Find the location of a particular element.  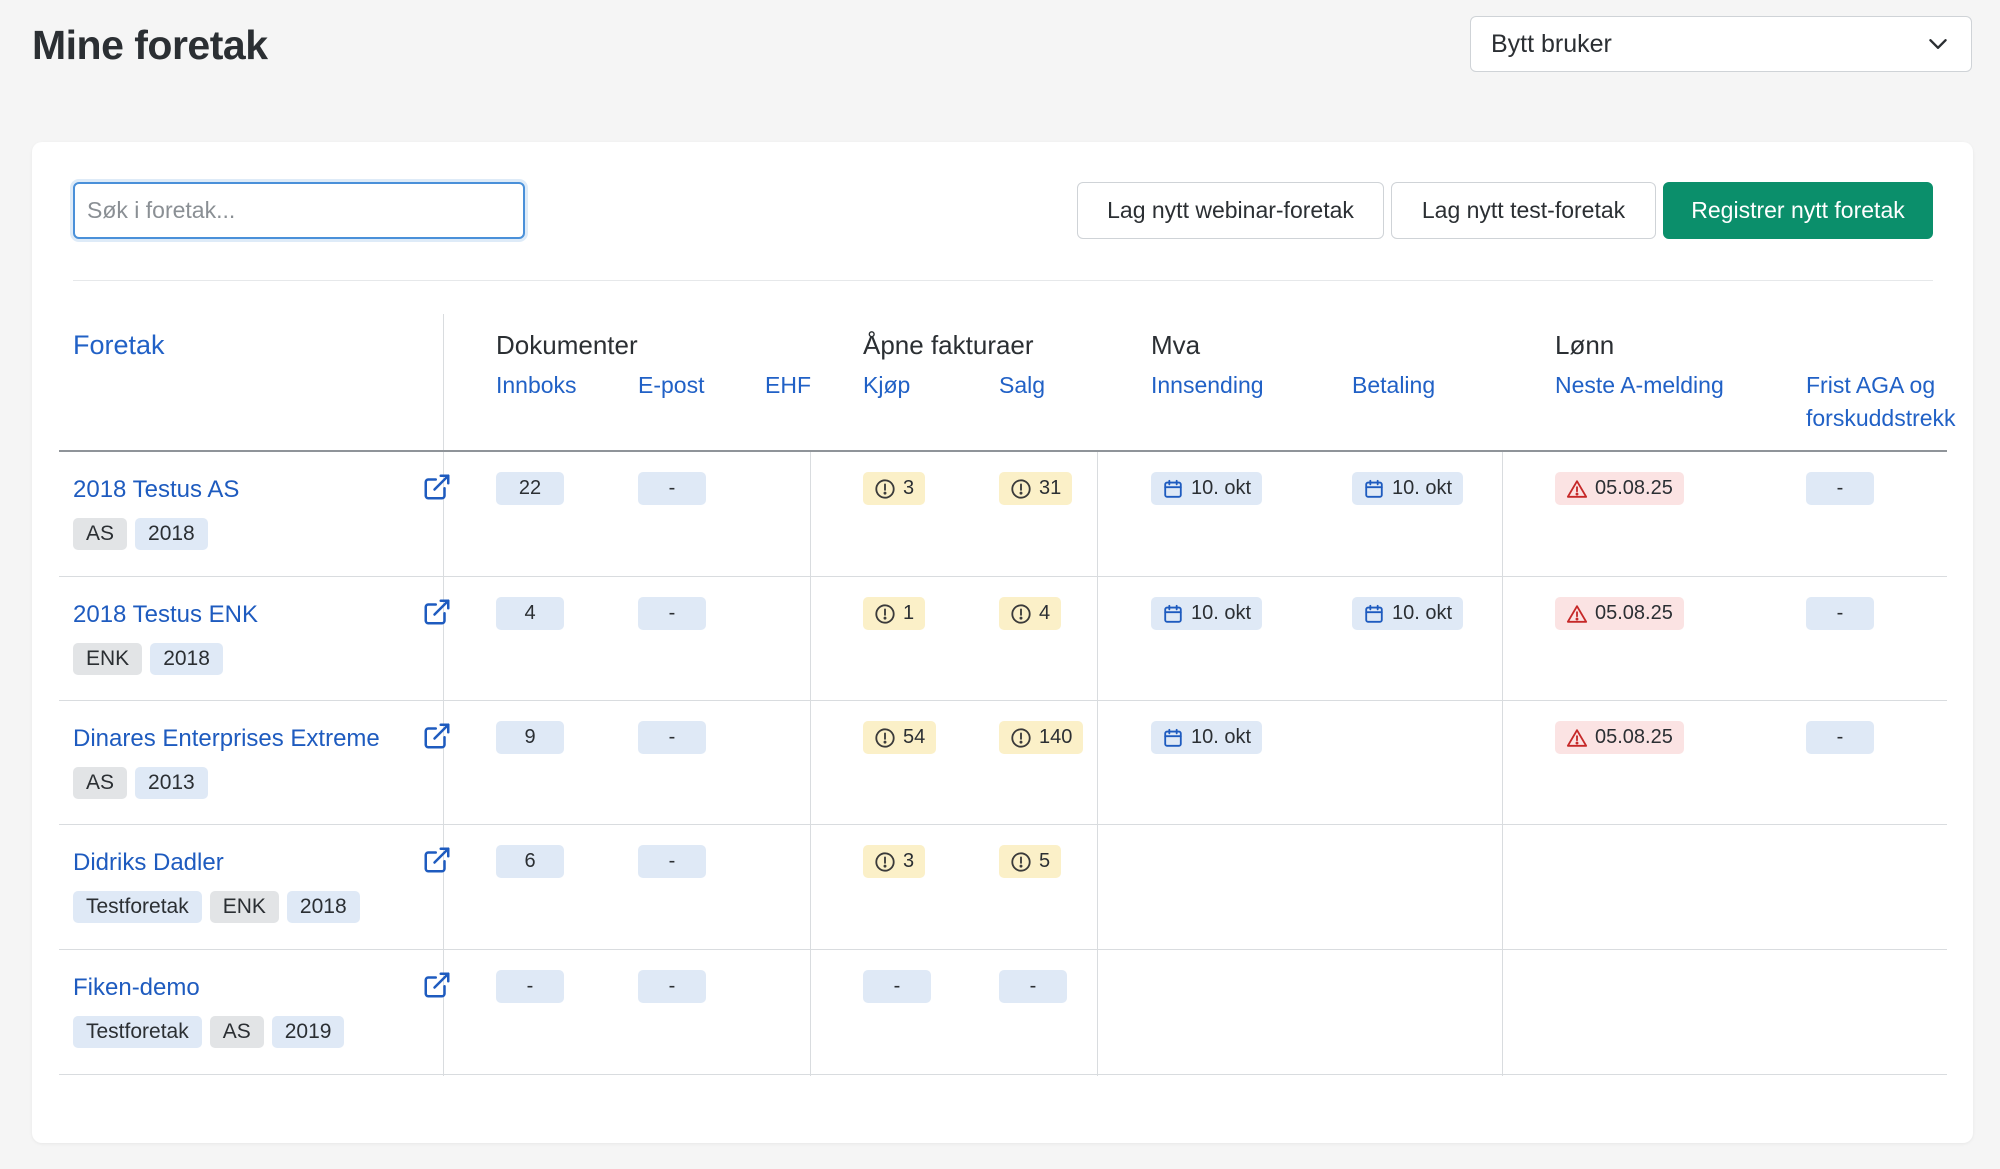

testforetak-tag: Testforetak is located at coordinates (137, 1032).